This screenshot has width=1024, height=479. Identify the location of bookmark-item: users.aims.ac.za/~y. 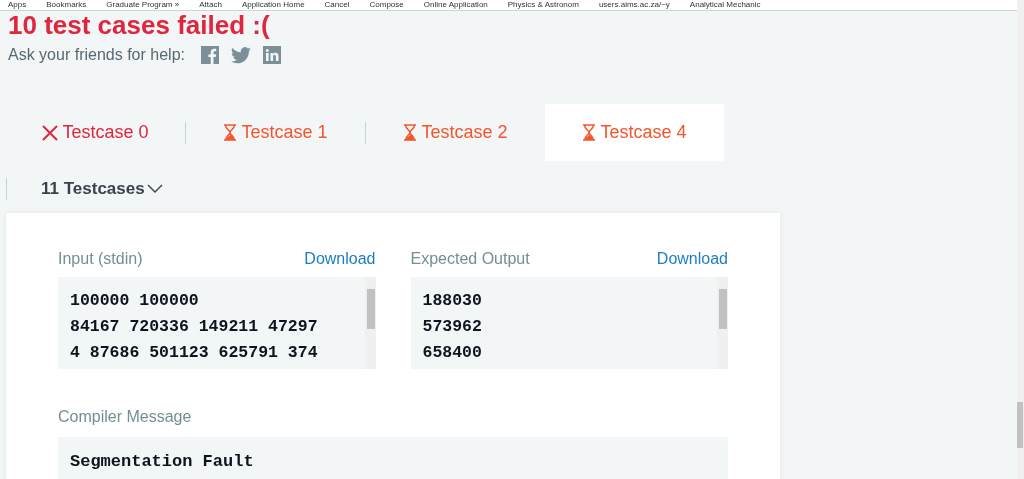
(634, 5).